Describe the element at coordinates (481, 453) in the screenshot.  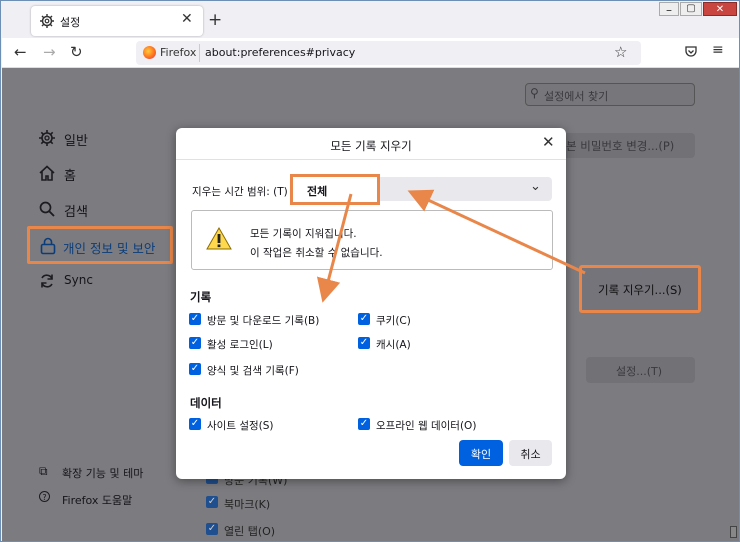
I see `ok-button: 확인` at that location.